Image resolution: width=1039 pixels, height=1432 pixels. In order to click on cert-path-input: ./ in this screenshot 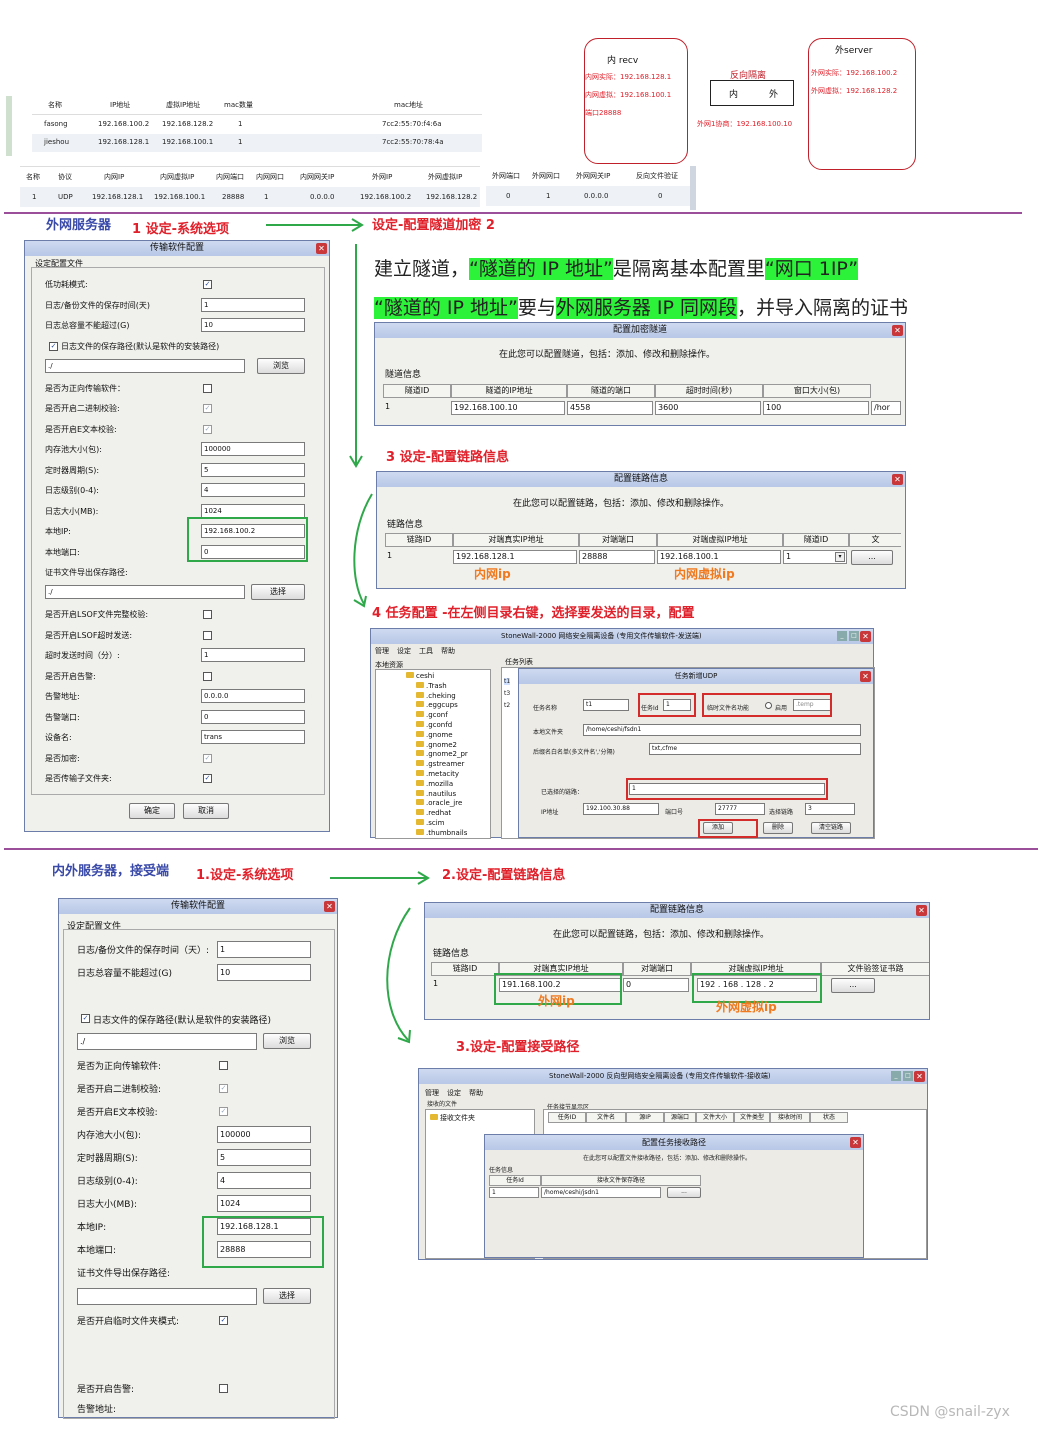, I will do `click(145, 592)`.